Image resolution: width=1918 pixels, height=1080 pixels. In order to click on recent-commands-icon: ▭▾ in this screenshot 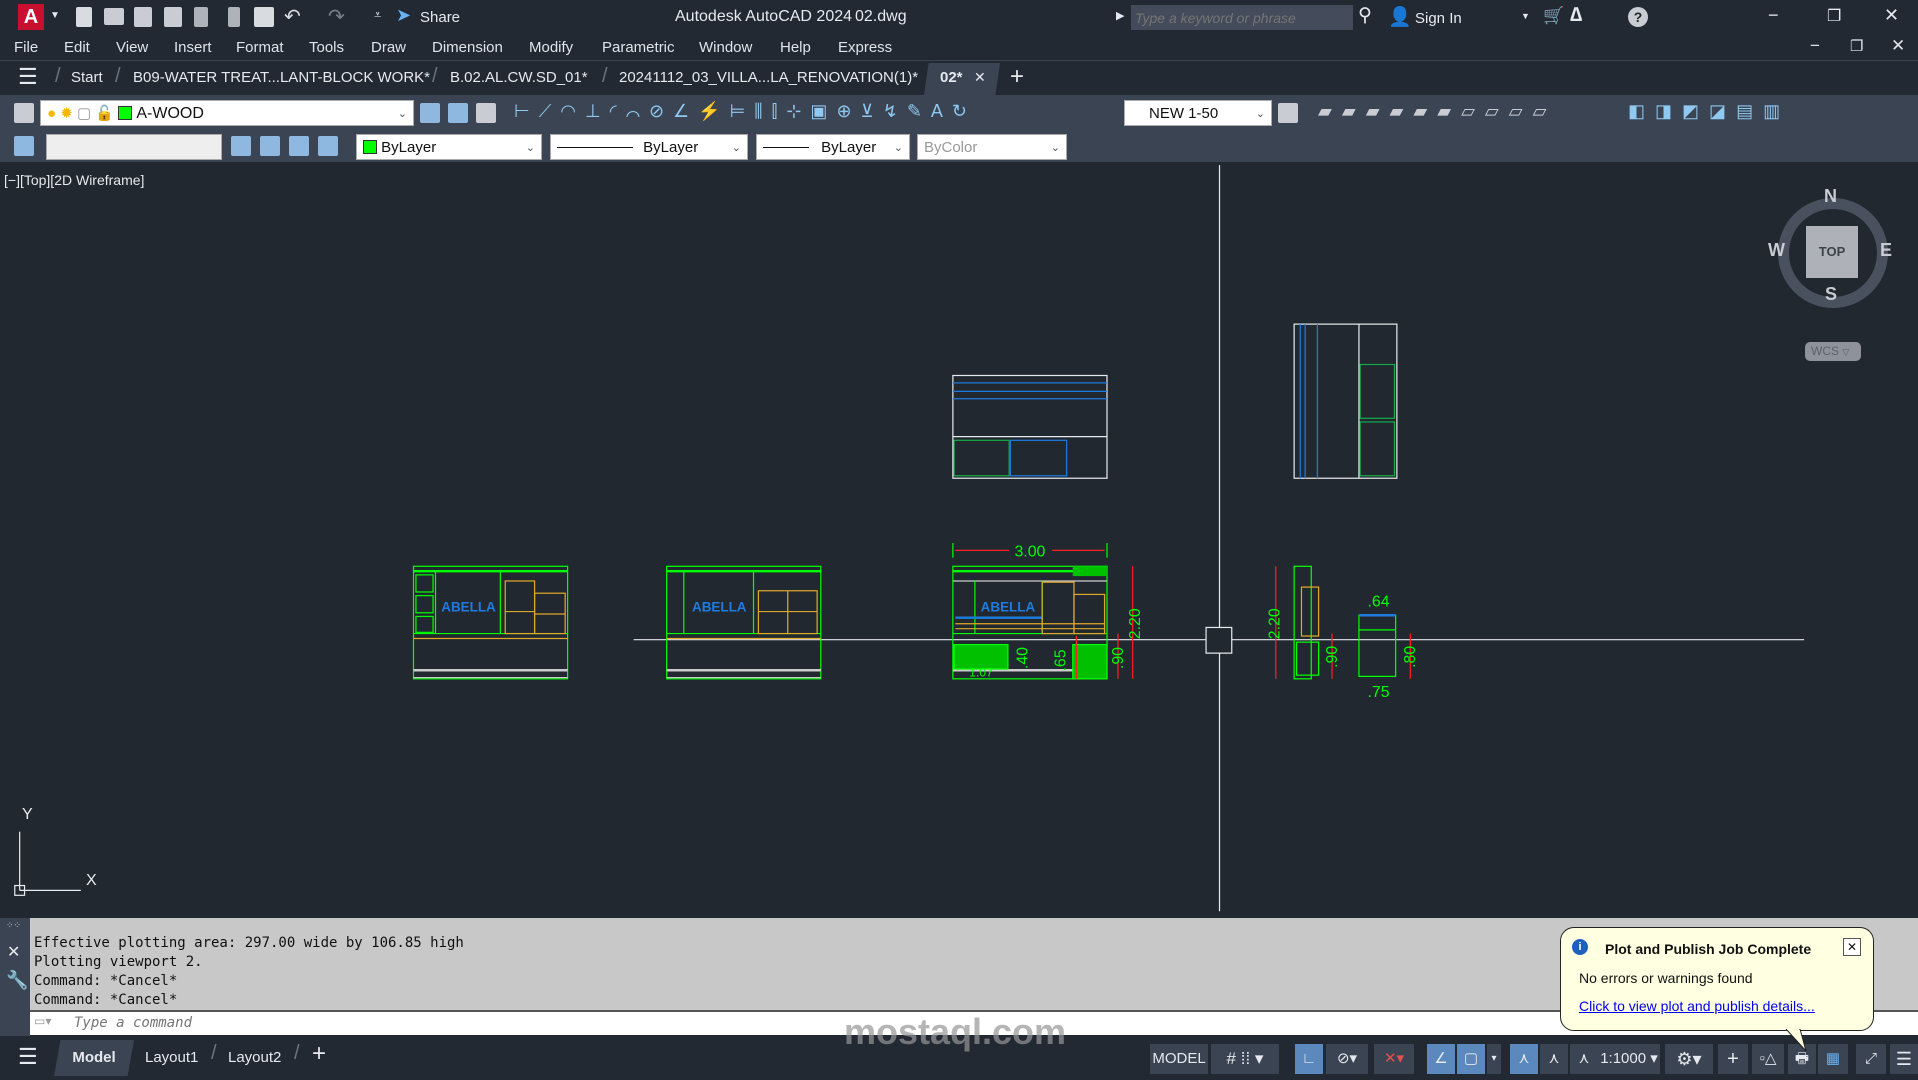, I will do `click(42, 1021)`.